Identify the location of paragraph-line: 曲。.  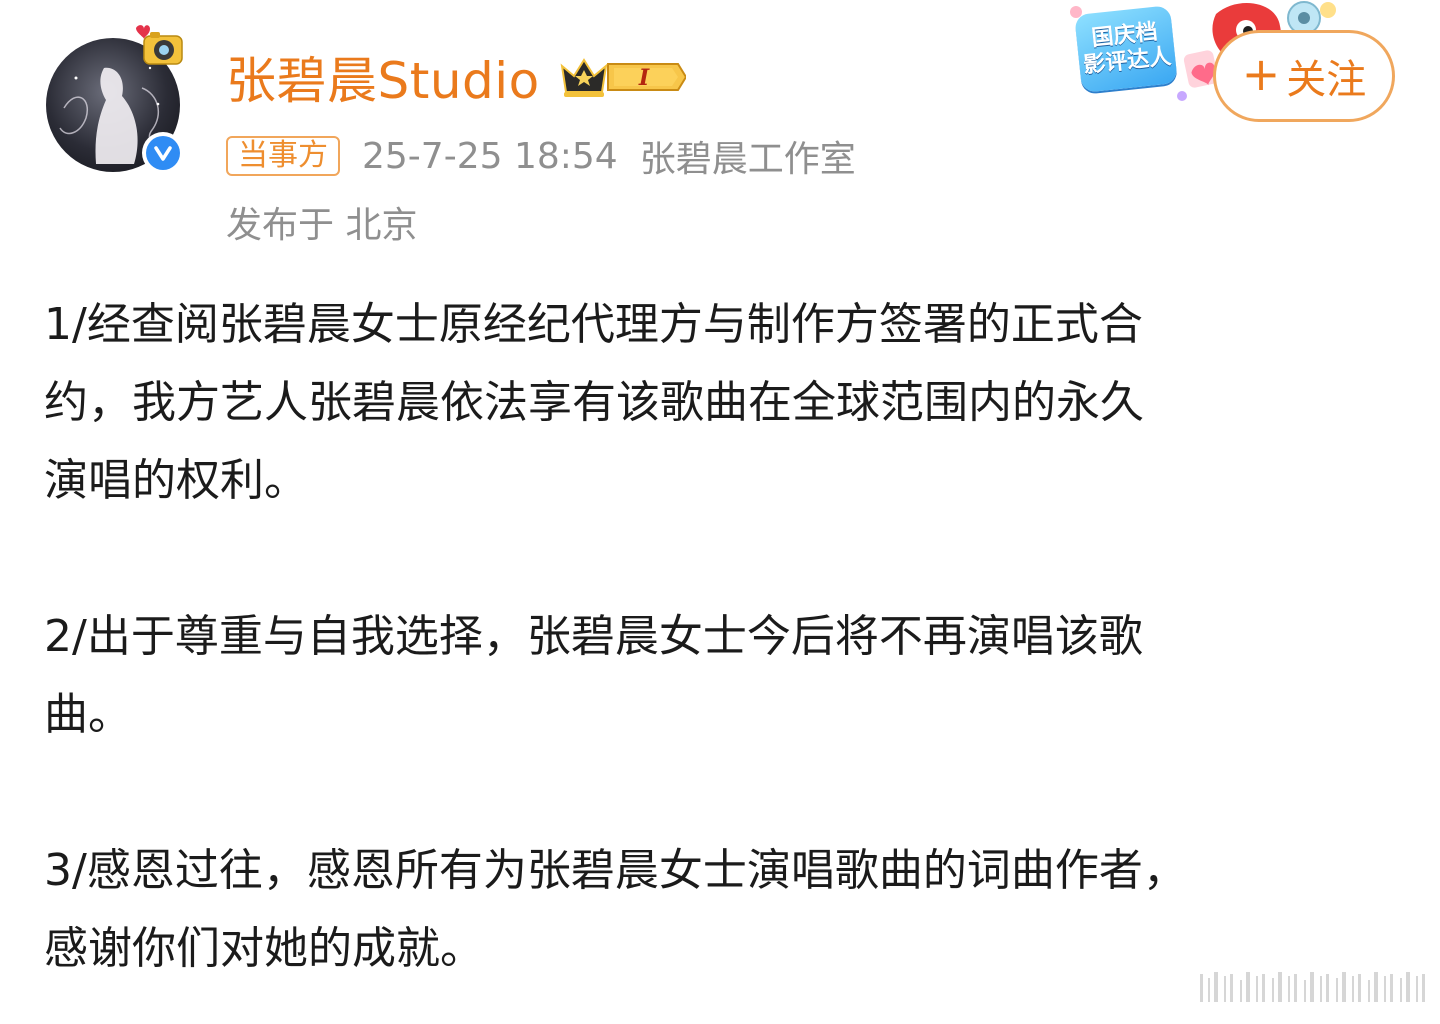
(88, 714).